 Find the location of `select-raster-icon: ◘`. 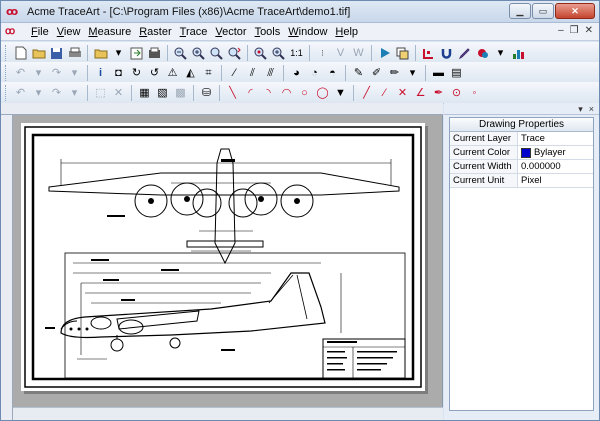

select-raster-icon: ◘ is located at coordinates (118, 73).